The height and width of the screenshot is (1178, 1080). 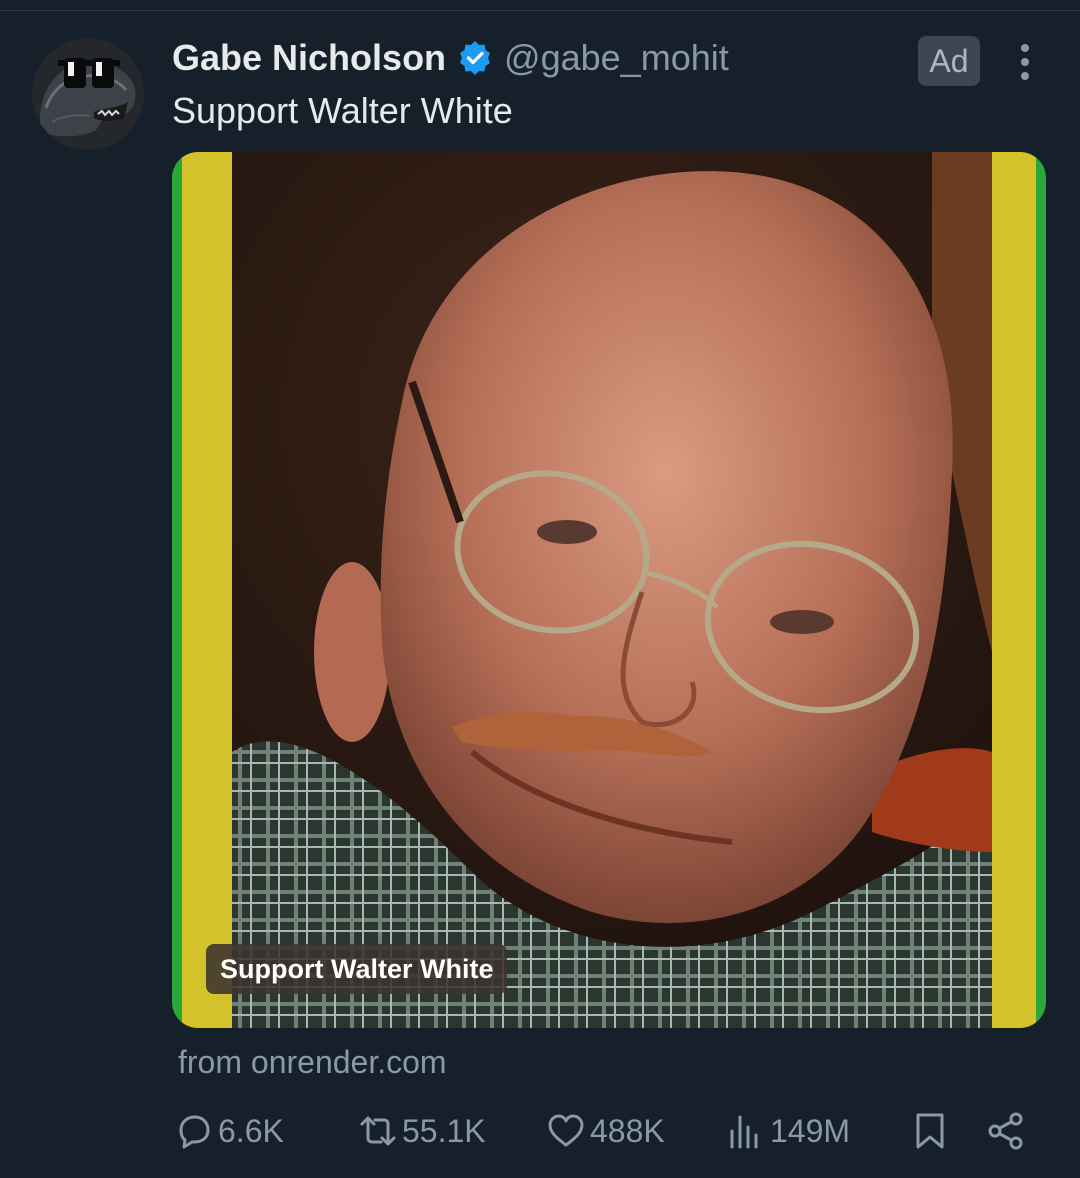 What do you see at coordinates (444, 1130) in the screenshot?
I see `repost-count: 55.1K` at bounding box center [444, 1130].